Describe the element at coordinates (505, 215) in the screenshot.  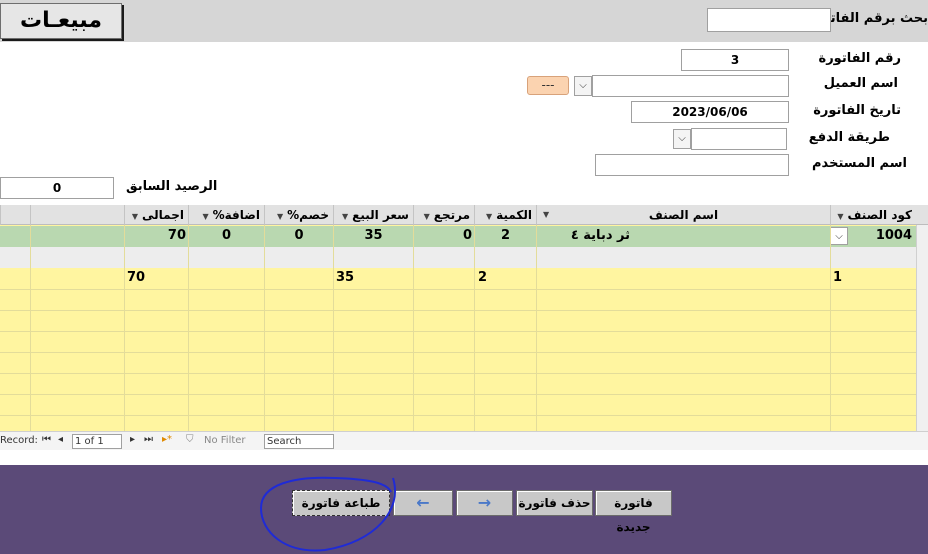
I see `column-quantity: الكمية▼` at that location.